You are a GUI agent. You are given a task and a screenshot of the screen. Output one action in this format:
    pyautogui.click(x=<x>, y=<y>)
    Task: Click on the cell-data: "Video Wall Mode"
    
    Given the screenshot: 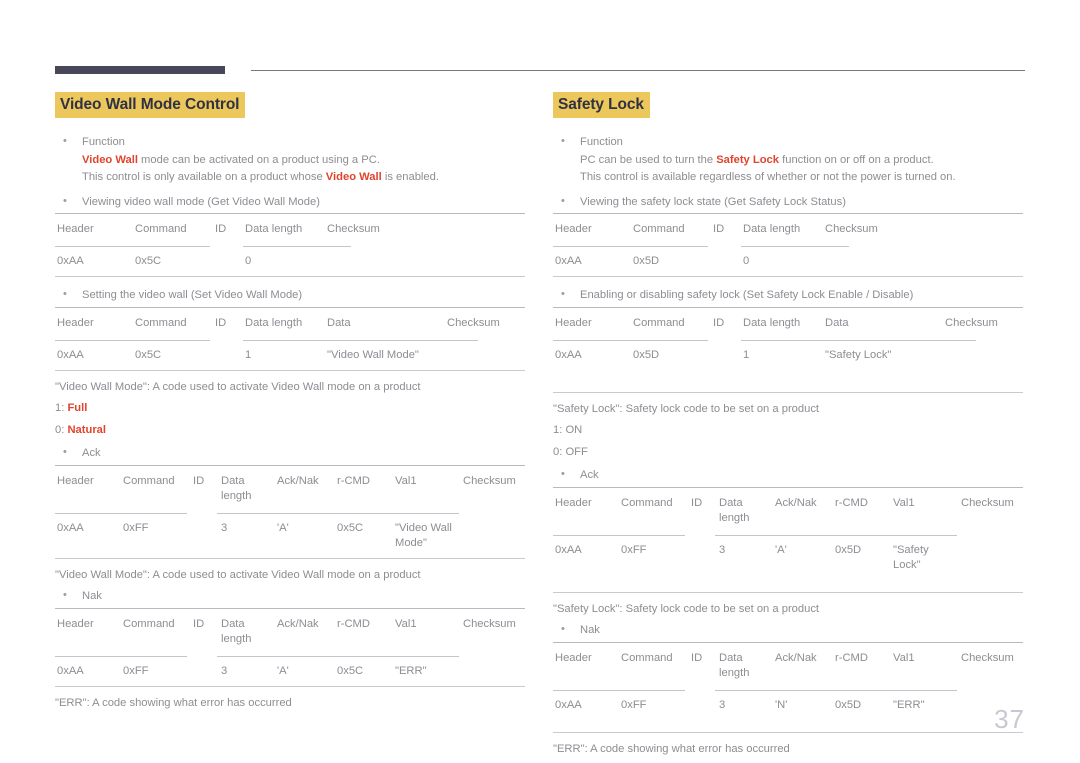 What is the action you would take?
    pyautogui.click(x=373, y=354)
    